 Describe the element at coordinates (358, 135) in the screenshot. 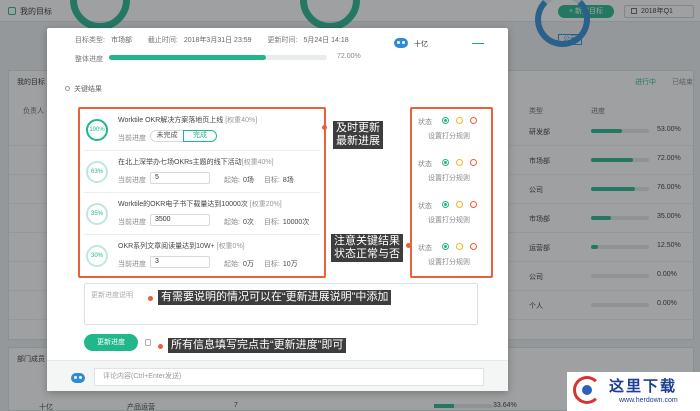

I see `callout-timely-update: 及时更新 最新进展` at that location.